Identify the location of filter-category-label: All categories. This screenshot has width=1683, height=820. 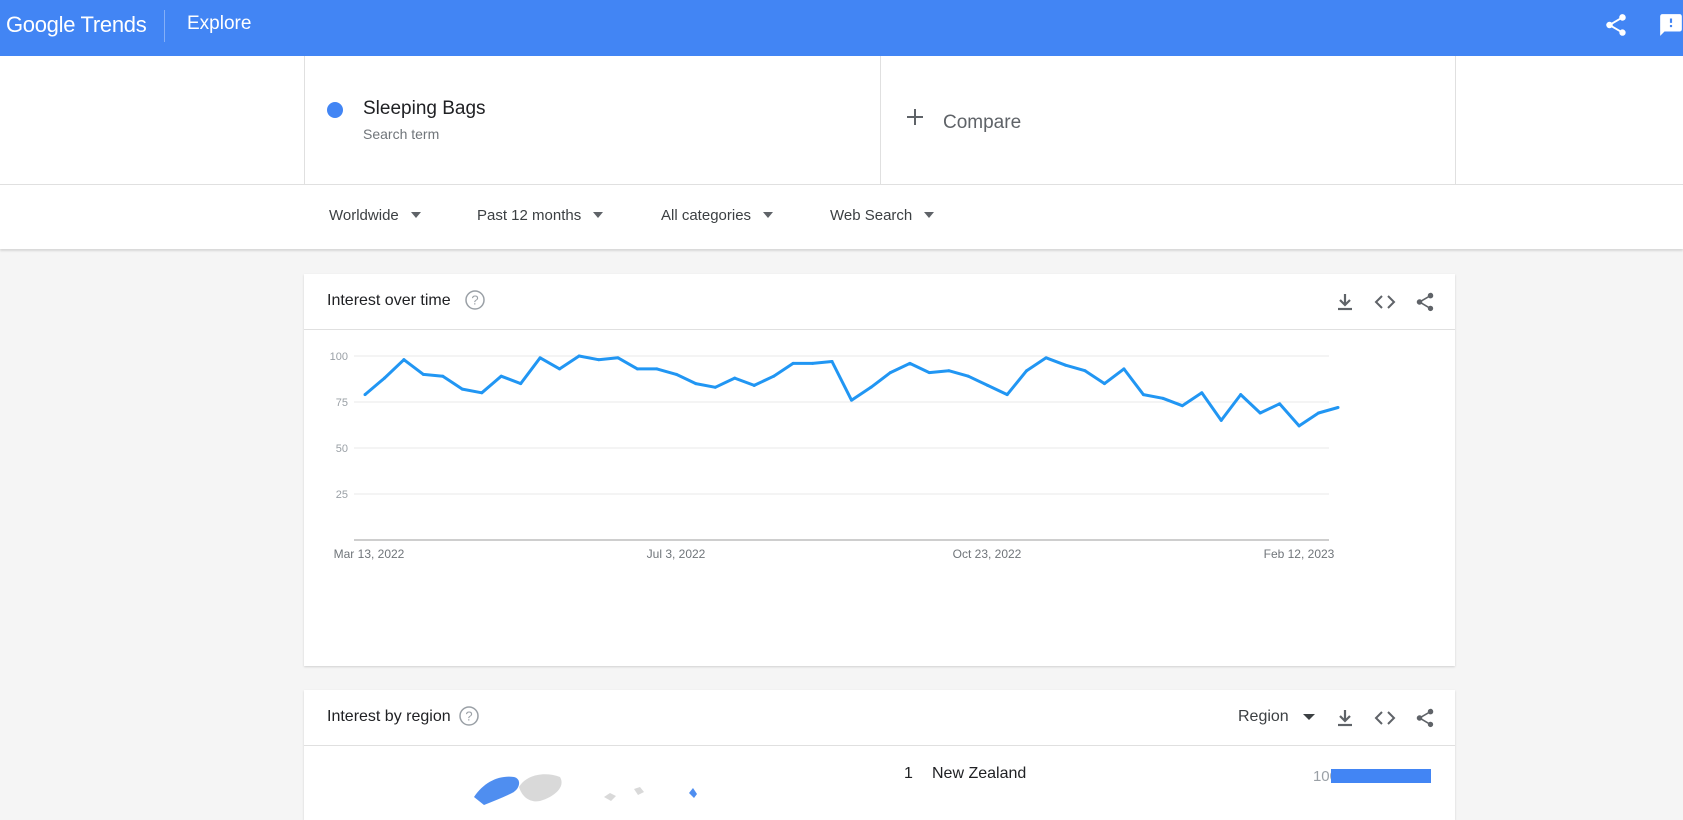
(706, 215).